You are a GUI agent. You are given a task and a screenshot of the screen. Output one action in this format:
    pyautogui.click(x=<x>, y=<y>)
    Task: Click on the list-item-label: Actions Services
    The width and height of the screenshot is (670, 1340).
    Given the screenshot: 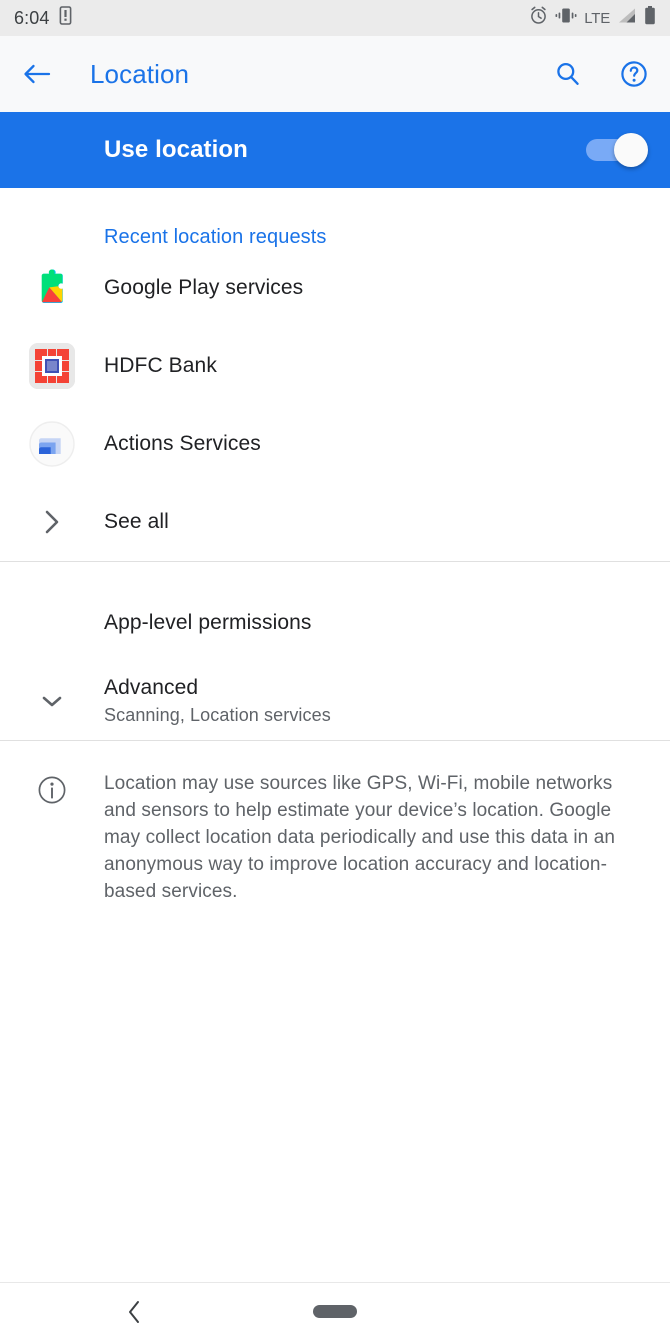 What is the action you would take?
    pyautogui.click(x=182, y=443)
    